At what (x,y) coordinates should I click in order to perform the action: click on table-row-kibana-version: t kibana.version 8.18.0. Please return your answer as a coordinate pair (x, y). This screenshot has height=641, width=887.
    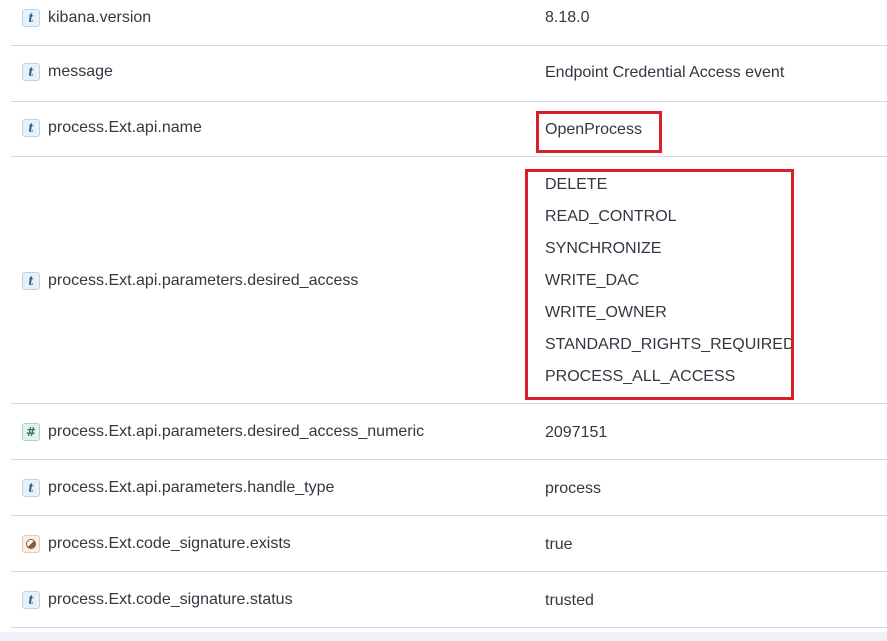
    Looking at the image, I should click on (449, 23).